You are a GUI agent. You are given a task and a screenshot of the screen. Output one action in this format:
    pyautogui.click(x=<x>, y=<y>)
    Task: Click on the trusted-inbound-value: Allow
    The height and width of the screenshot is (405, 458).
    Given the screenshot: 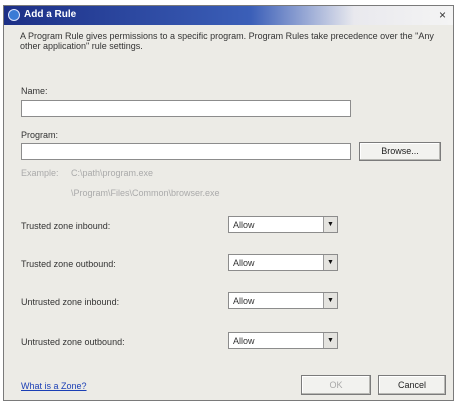 What is the action you would take?
    pyautogui.click(x=244, y=225)
    